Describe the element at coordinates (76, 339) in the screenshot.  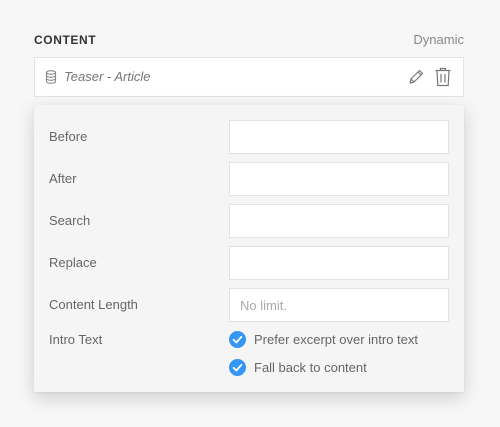
I see `intro-text-label: Intro Text` at that location.